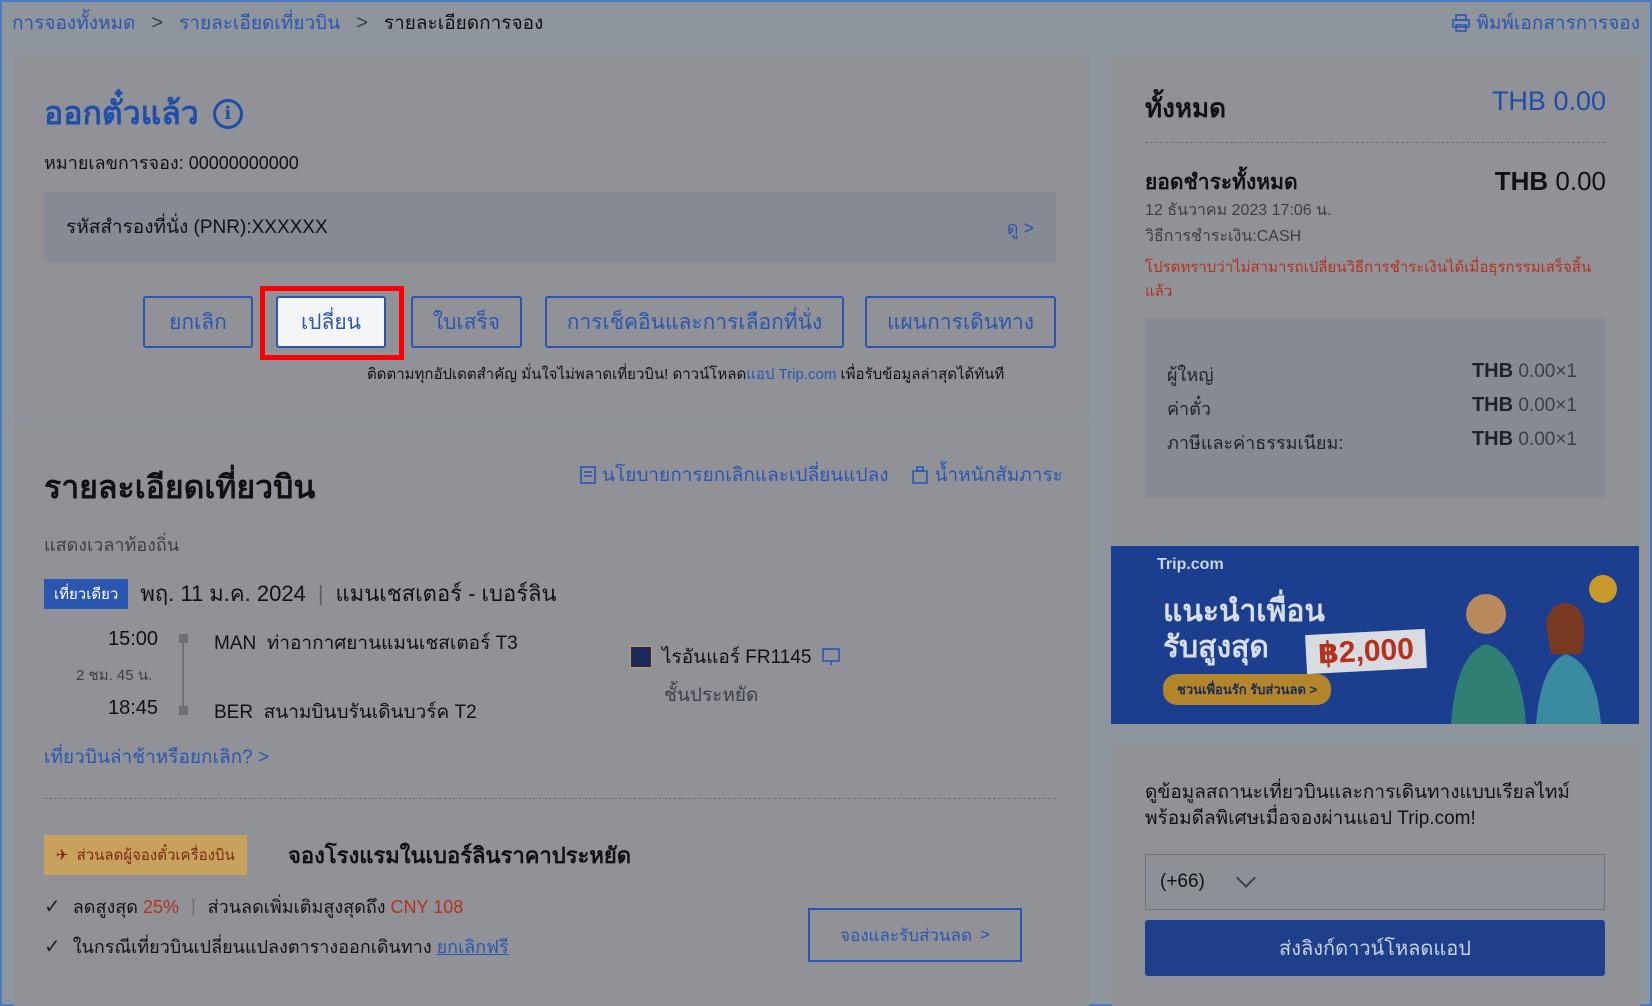 The image size is (1652, 1006). I want to click on booking-status-title: ออกตั๋วแล้ว i, so click(143, 113).